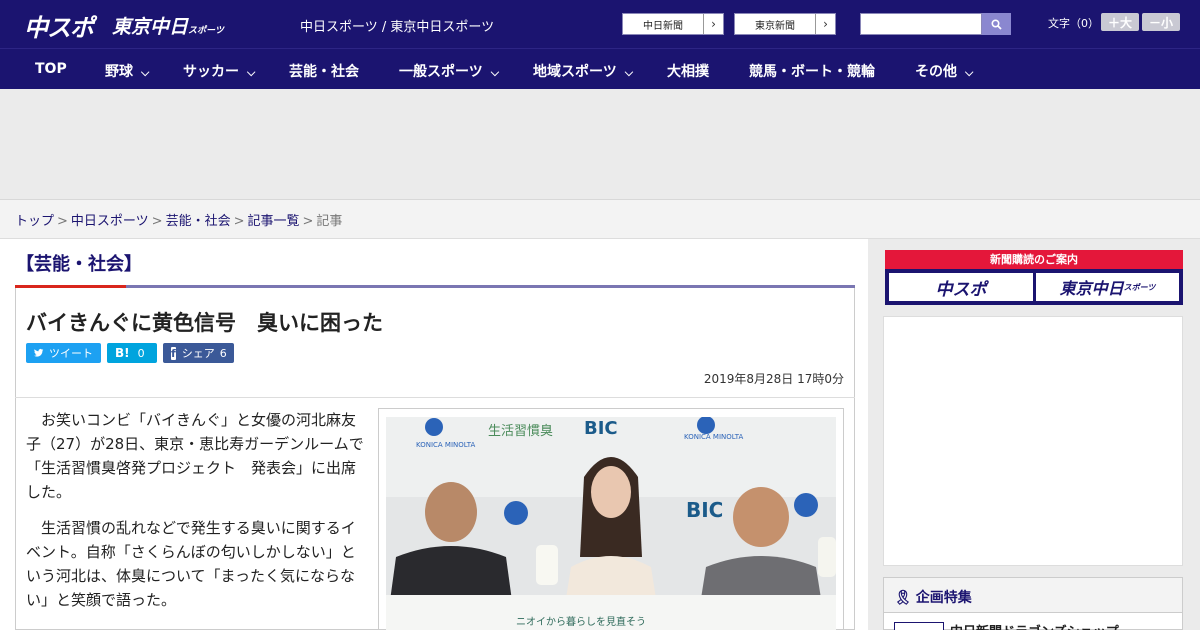 The width and height of the screenshot is (1200, 630). Describe the element at coordinates (206, 31) in the screenshot. I see `tokyo-logo-suffix: スポーツ` at that location.